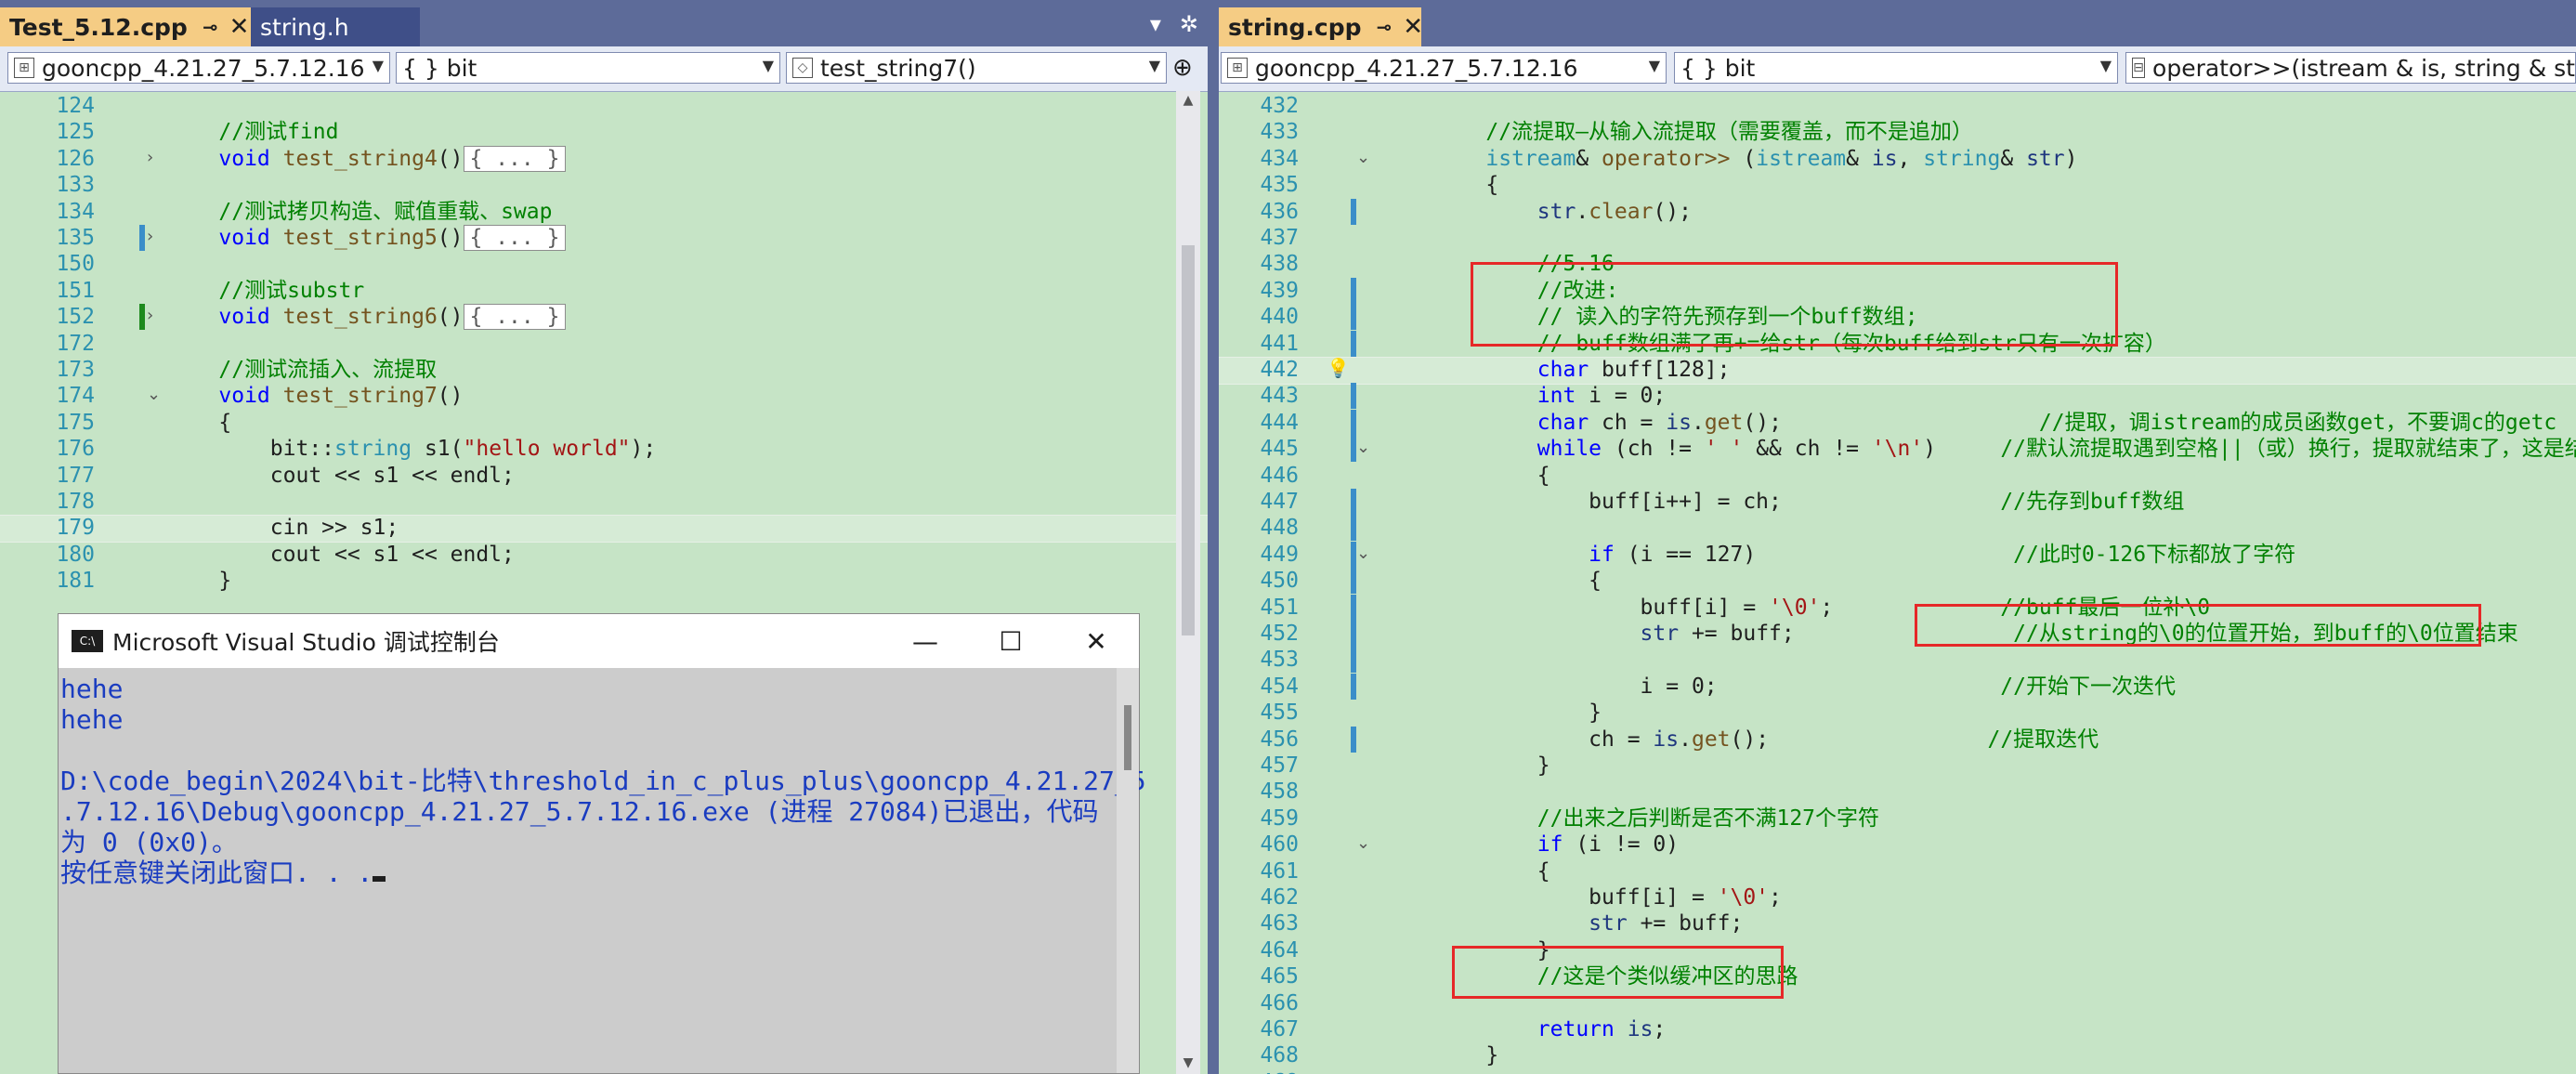  I want to click on code-line: 179 cin >> s1;, so click(604, 528).